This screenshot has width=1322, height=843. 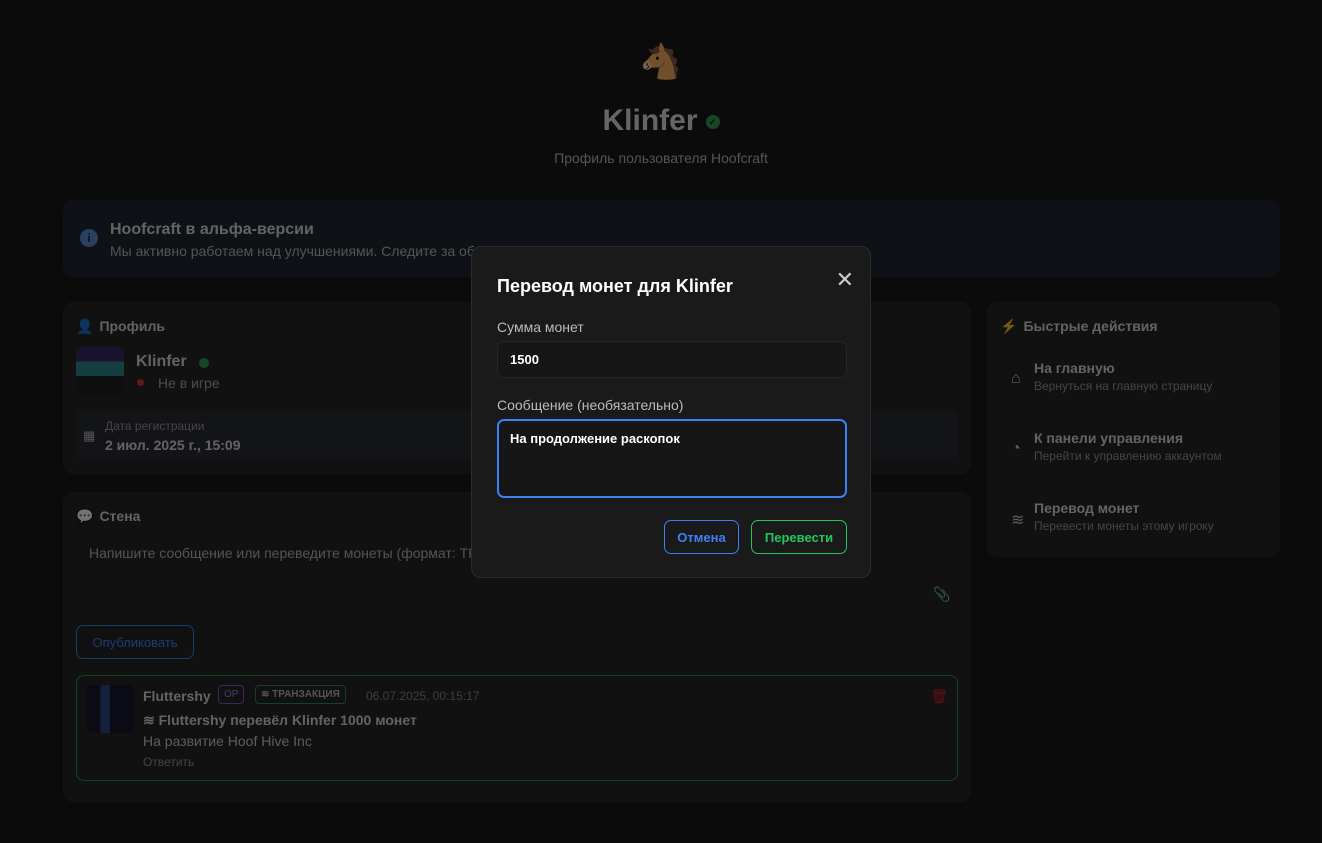 I want to click on verified-icon, so click(x=204, y=363).